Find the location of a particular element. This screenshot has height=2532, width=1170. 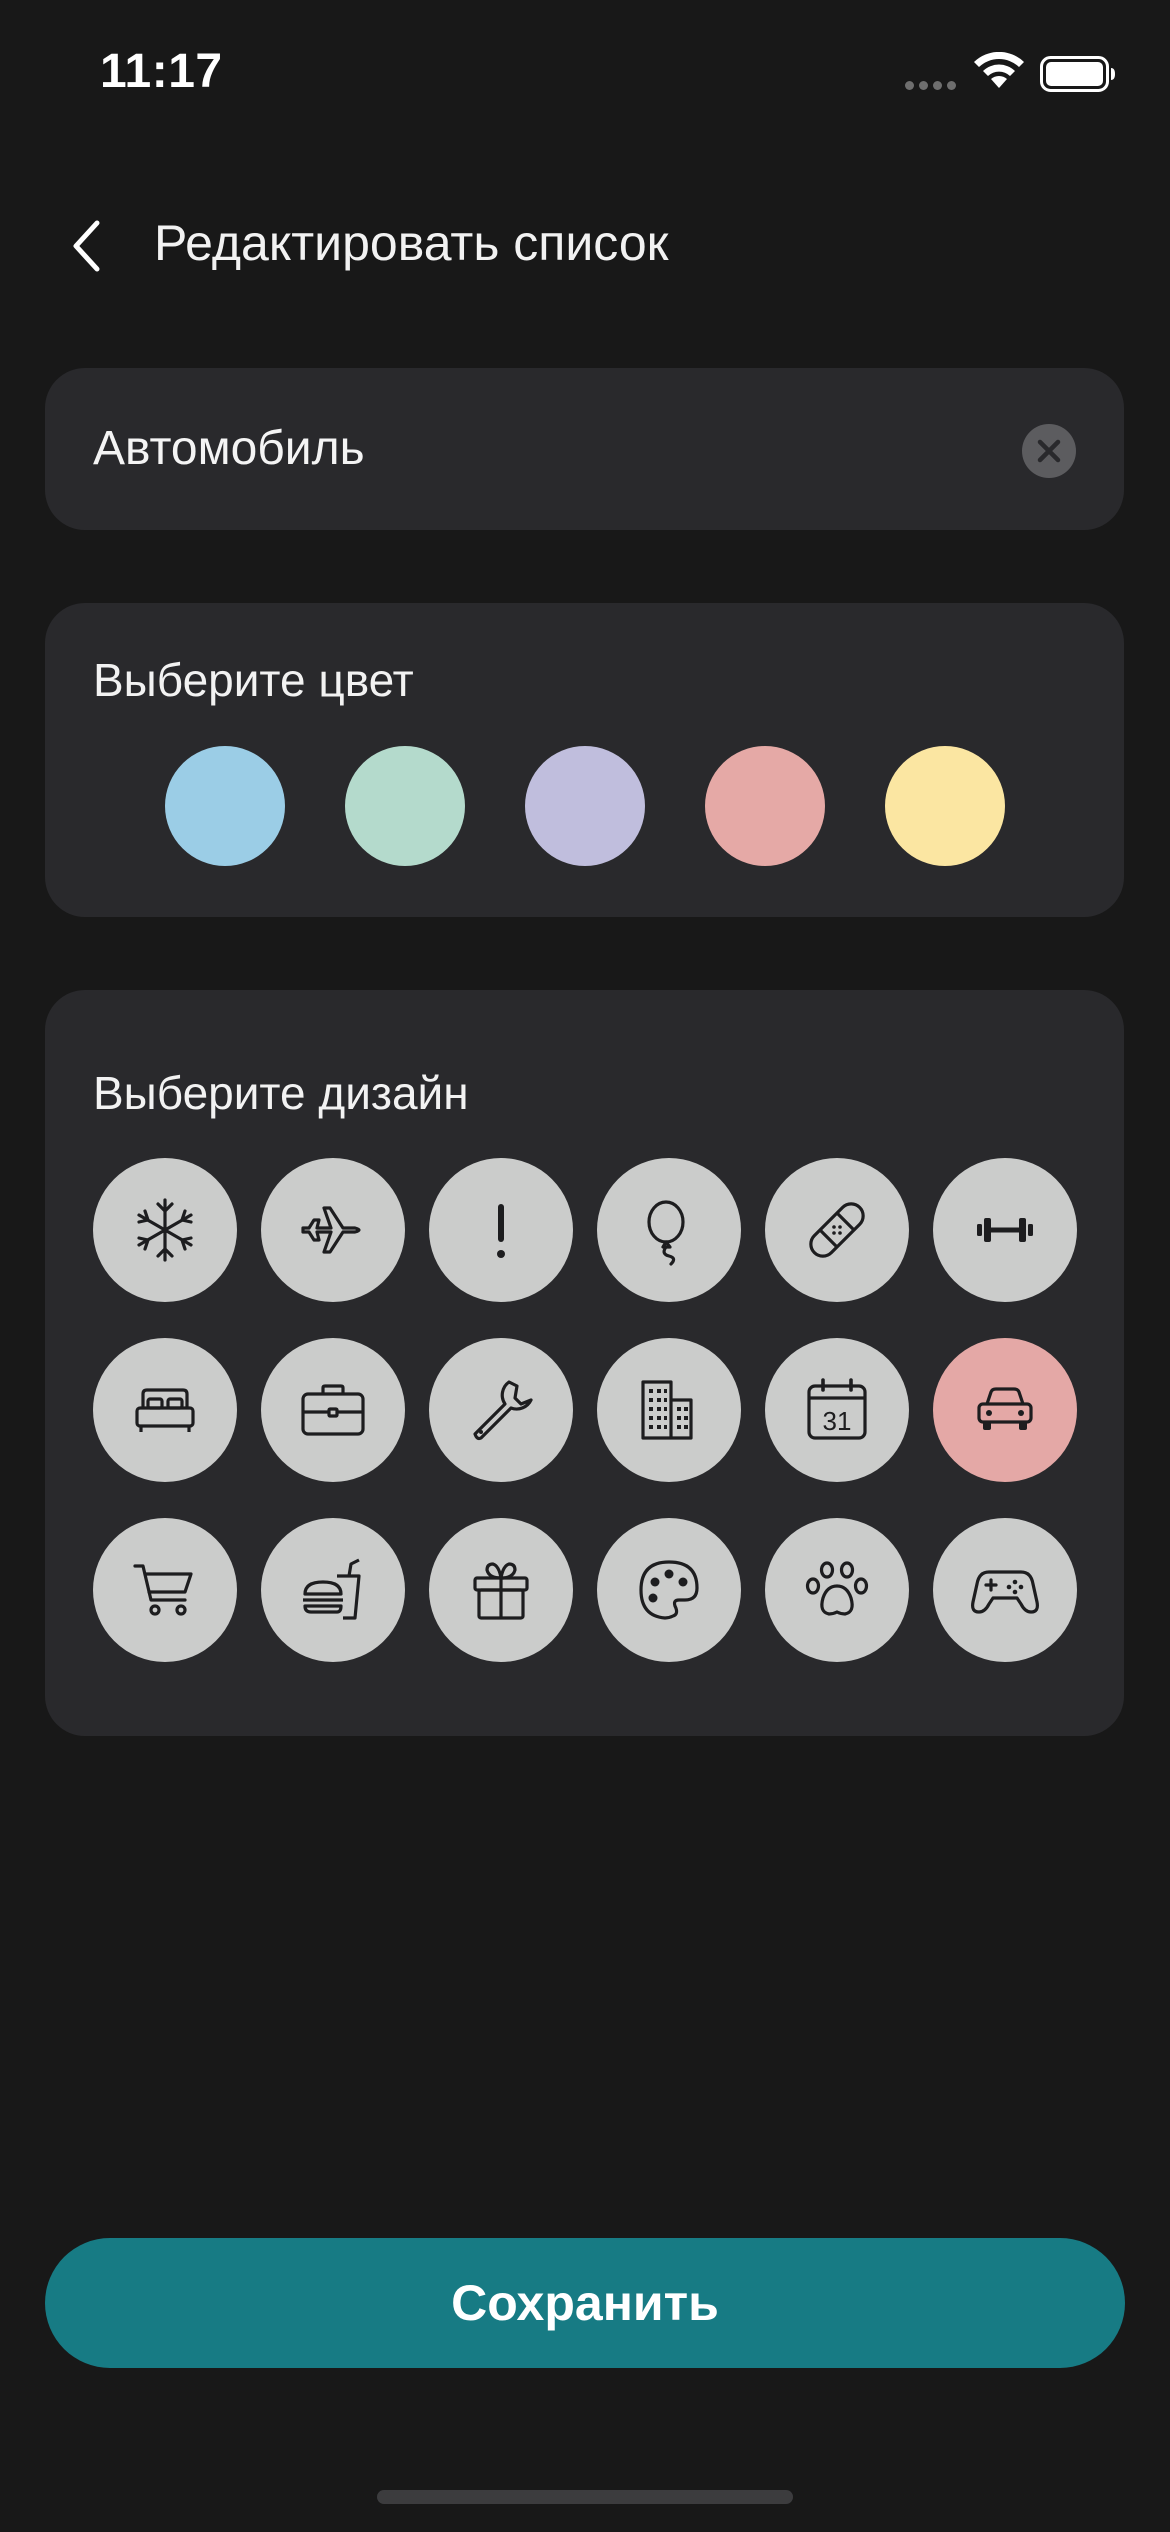

calendar-icon: 31 is located at coordinates (837, 1409).